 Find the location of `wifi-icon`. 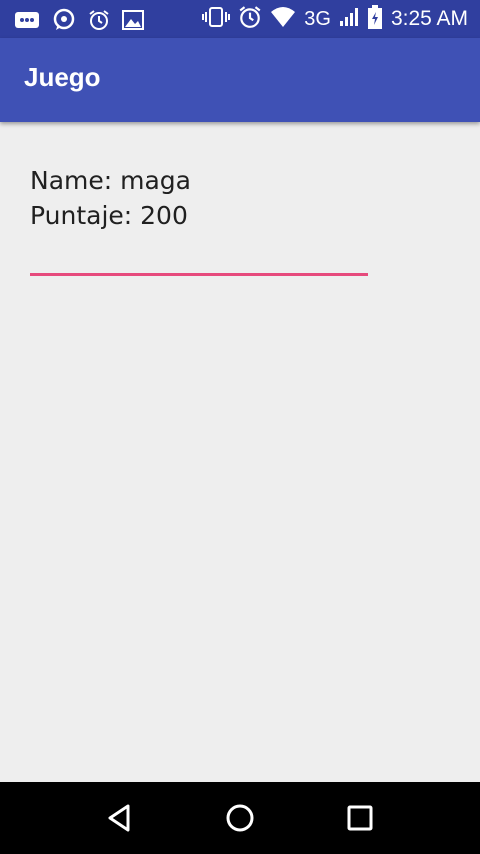

wifi-icon is located at coordinates (283, 19).